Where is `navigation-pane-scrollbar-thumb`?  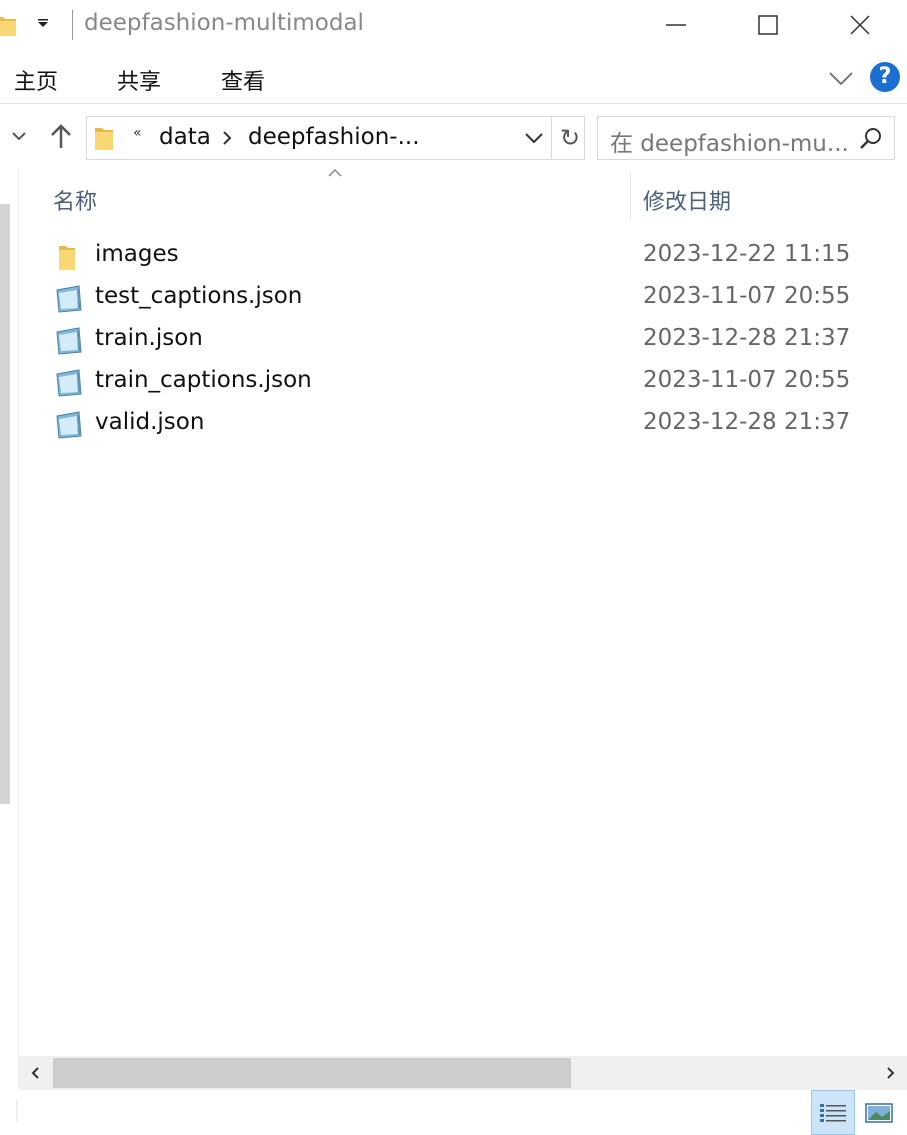
navigation-pane-scrollbar-thumb is located at coordinates (5, 504).